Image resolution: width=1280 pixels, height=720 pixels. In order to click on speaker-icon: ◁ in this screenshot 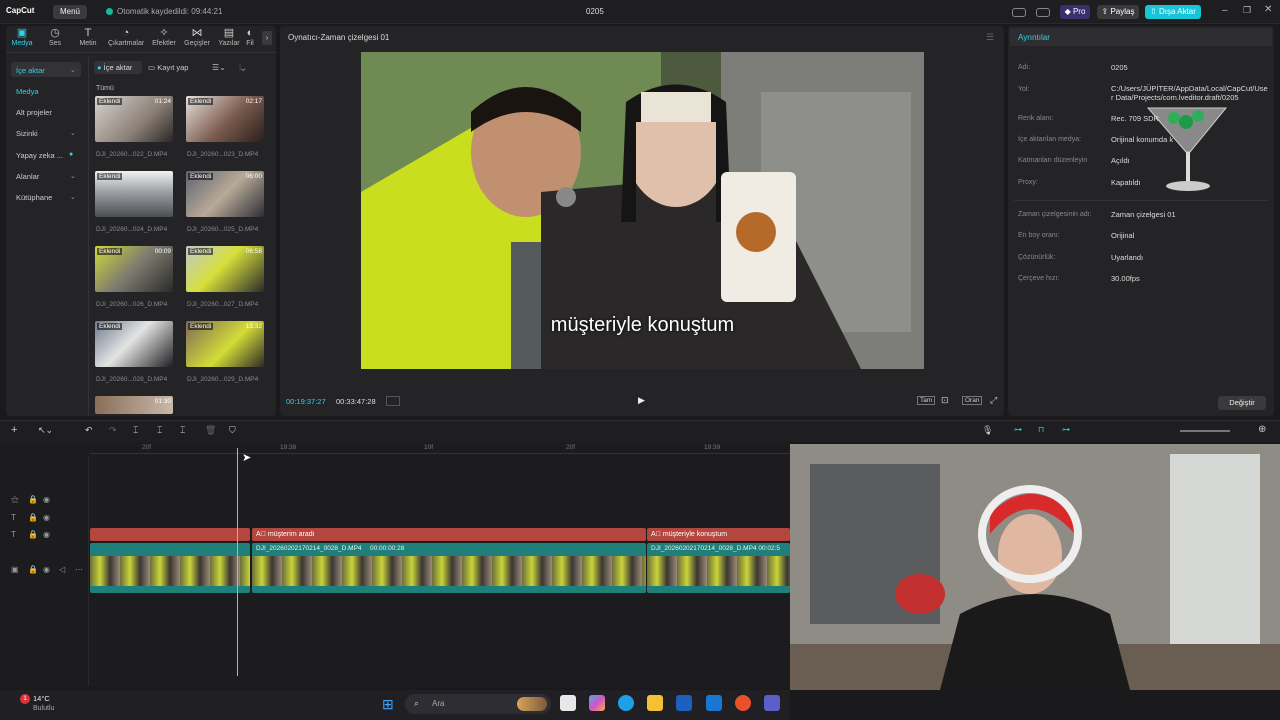, I will do `click(62, 569)`.